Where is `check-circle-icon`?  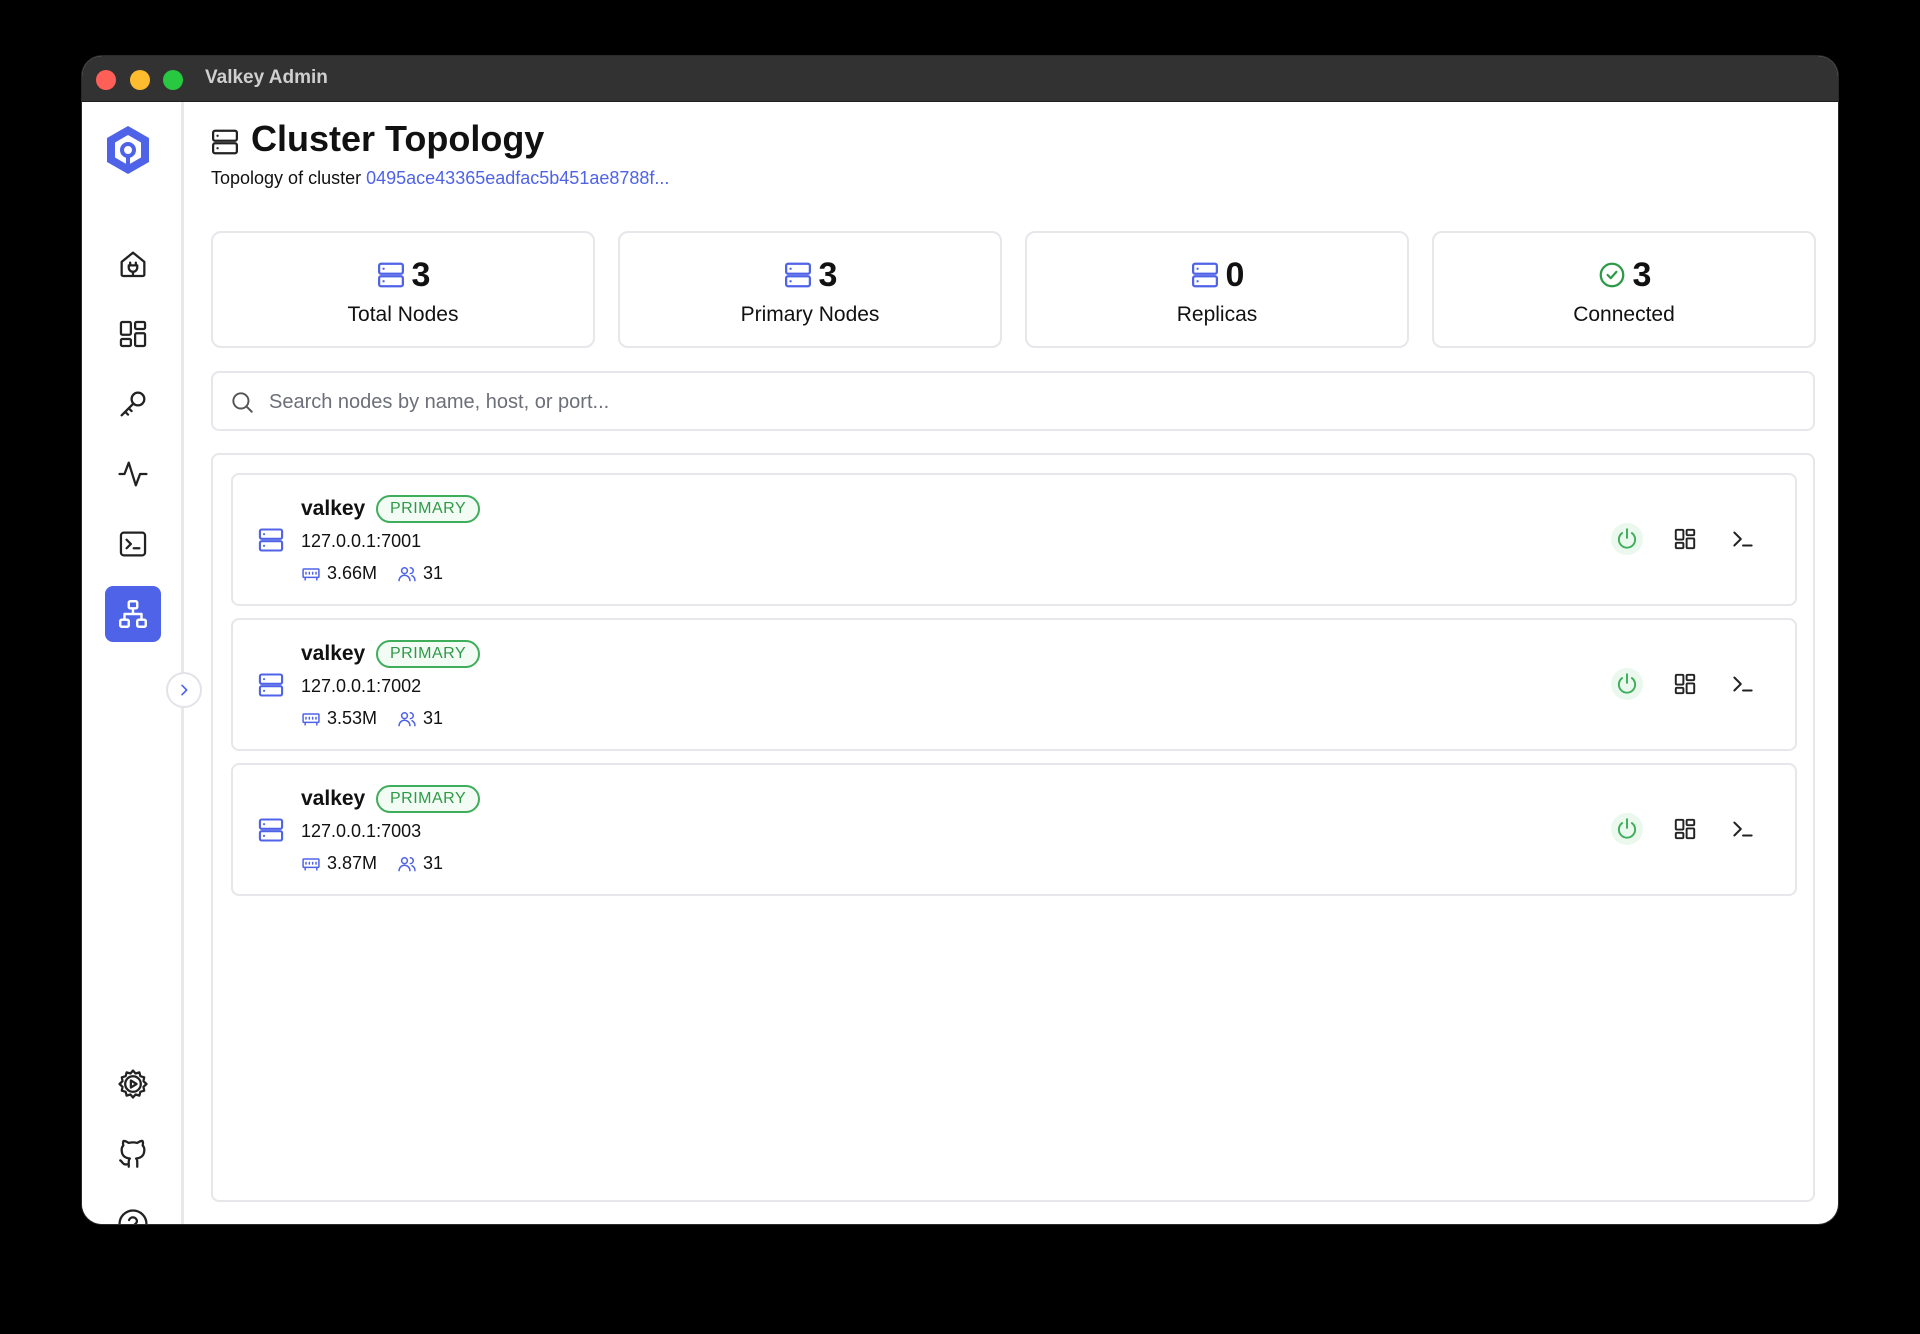
check-circle-icon is located at coordinates (1611, 275).